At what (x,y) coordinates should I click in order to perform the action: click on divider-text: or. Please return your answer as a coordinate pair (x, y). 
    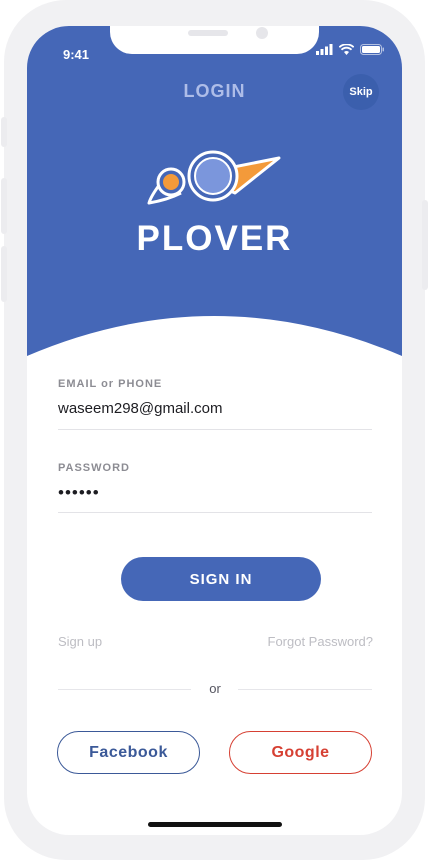
    Looking at the image, I should click on (215, 688).